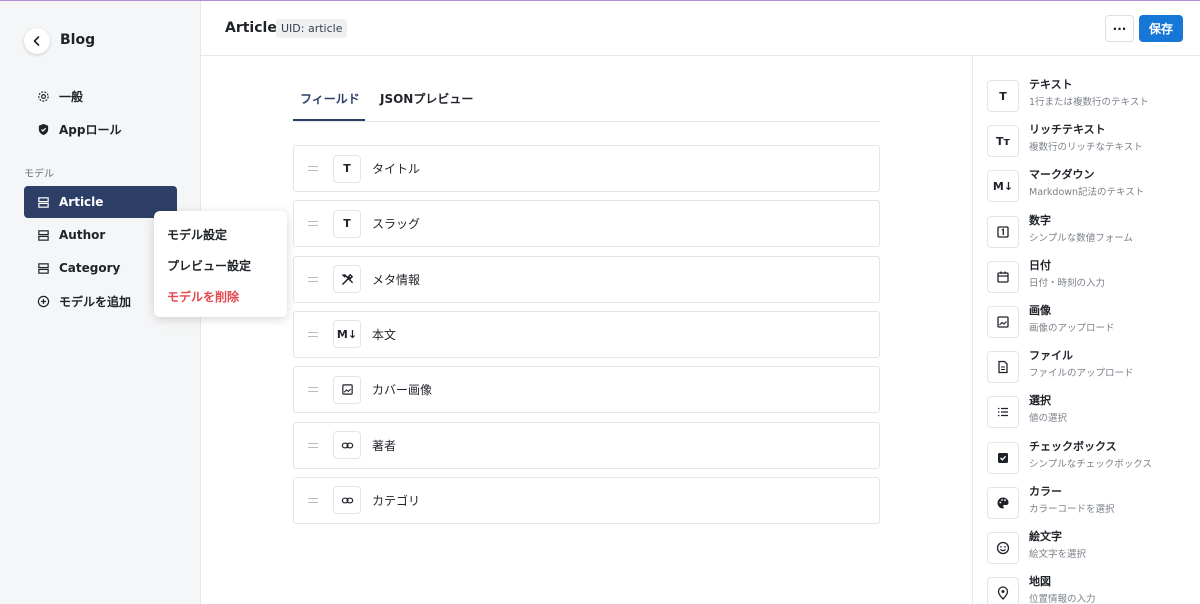 The height and width of the screenshot is (604, 1200). Describe the element at coordinates (1040, 401) in the screenshot. I see `field-type-name: 選択` at that location.